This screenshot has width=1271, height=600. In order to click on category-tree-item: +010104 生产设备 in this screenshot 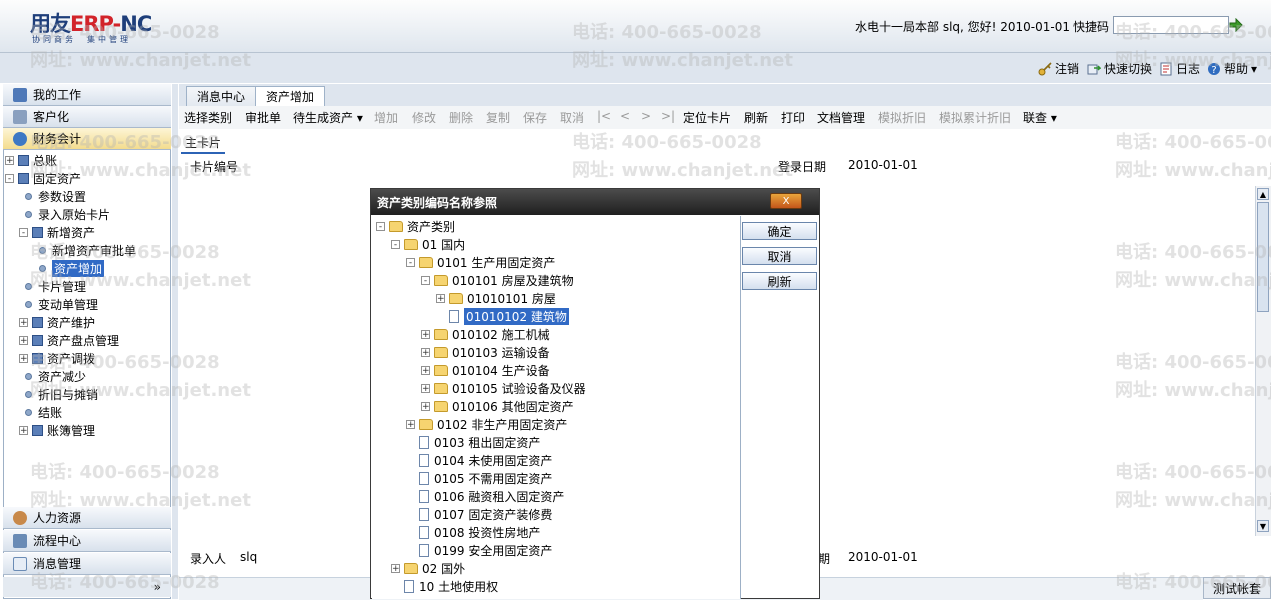, I will do `click(485, 370)`.